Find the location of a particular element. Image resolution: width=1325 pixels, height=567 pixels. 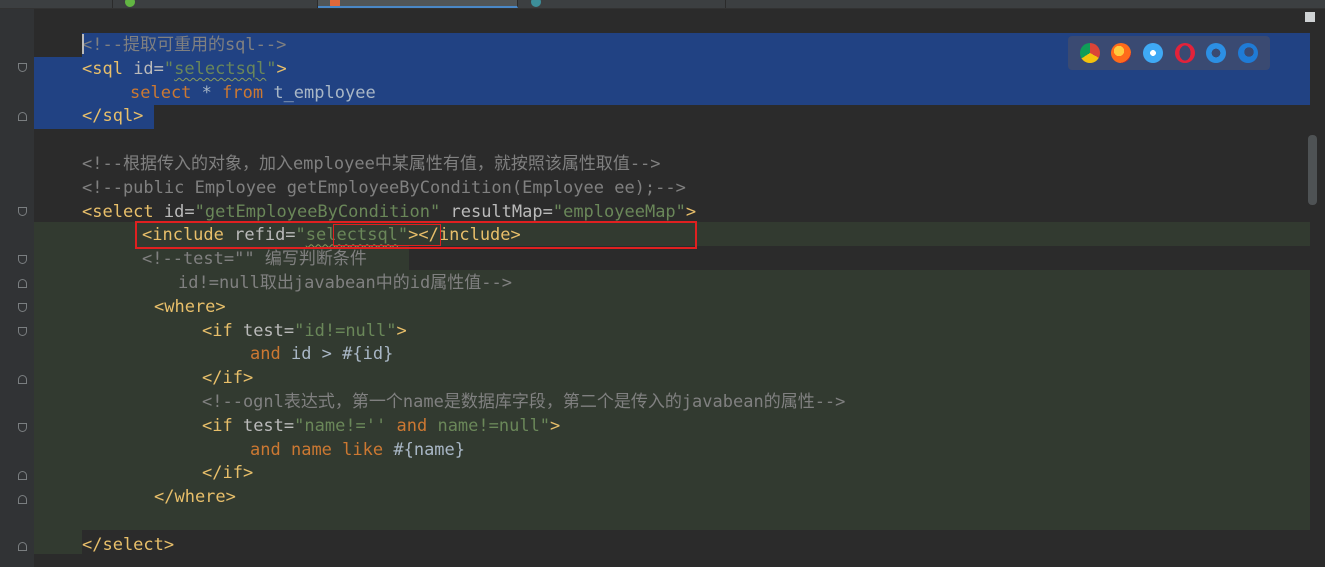

editor-tab-active is located at coordinates (418, 4).